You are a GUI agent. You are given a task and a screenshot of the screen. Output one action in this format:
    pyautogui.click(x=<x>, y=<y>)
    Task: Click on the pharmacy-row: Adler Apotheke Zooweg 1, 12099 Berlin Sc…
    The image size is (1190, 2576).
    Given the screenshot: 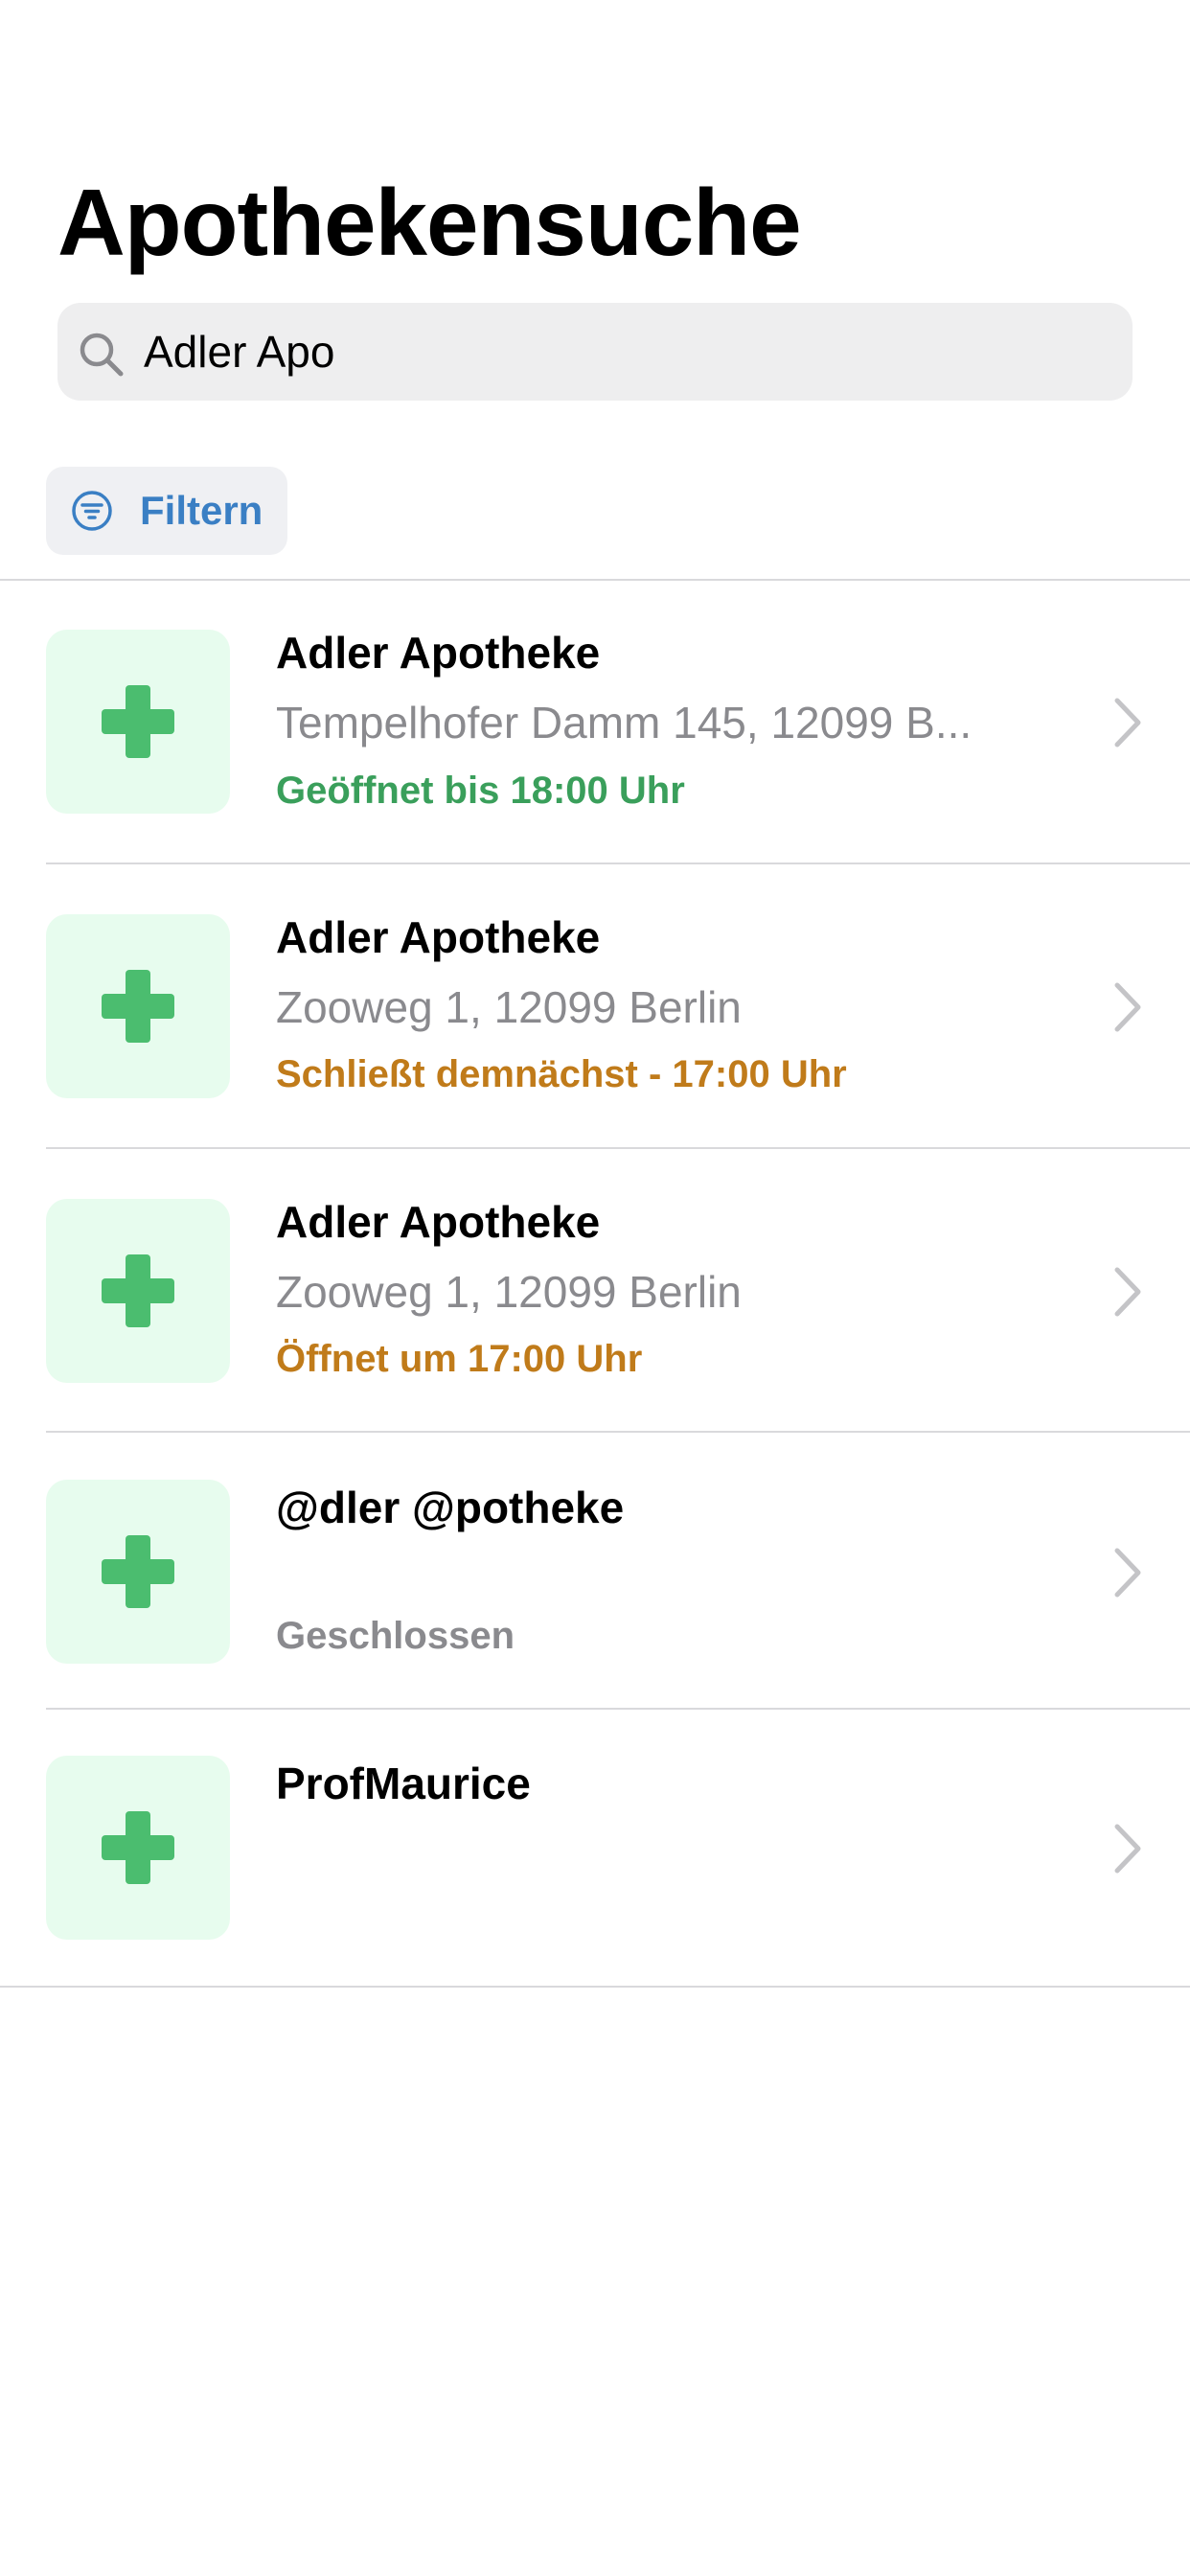 What is the action you would take?
    pyautogui.click(x=595, y=1006)
    